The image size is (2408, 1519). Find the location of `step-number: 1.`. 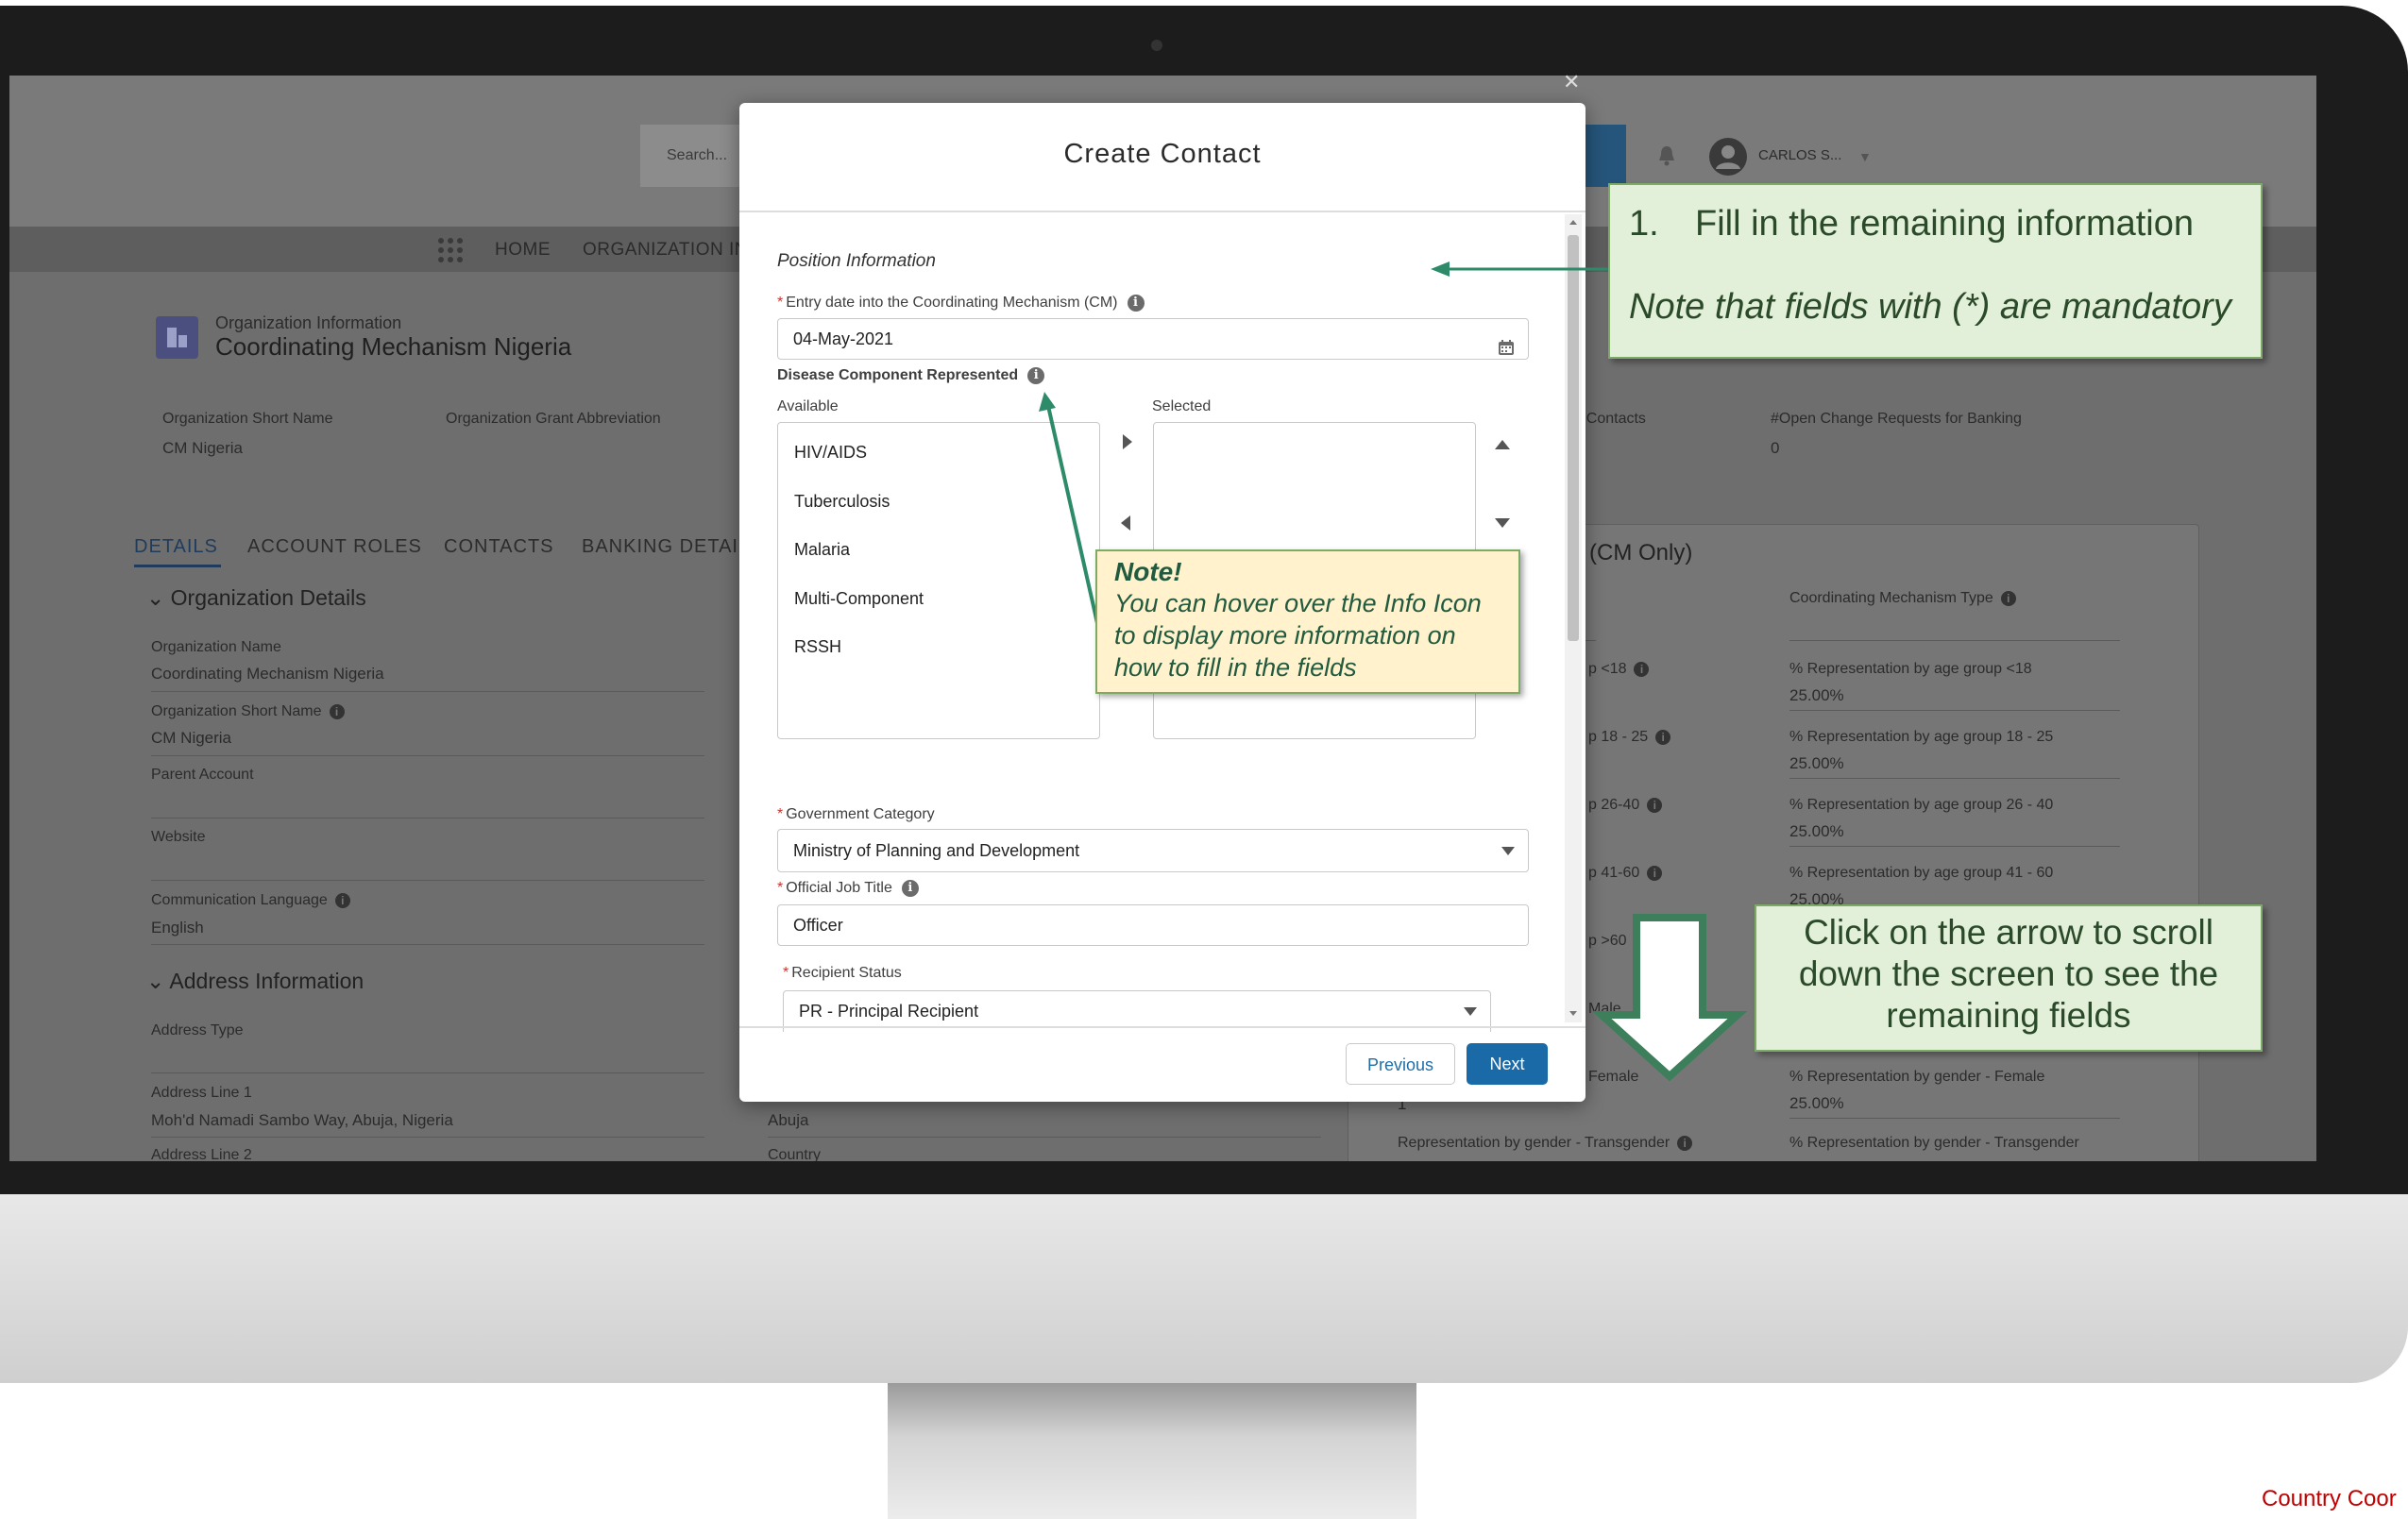

step-number: 1. is located at coordinates (1644, 224).